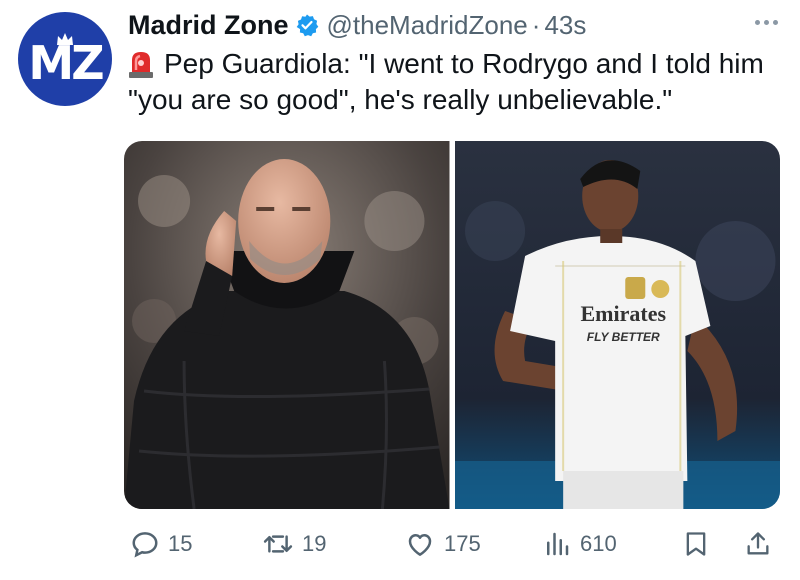 This screenshot has width=800, height=580. I want to click on crown-icon, so click(65, 39).